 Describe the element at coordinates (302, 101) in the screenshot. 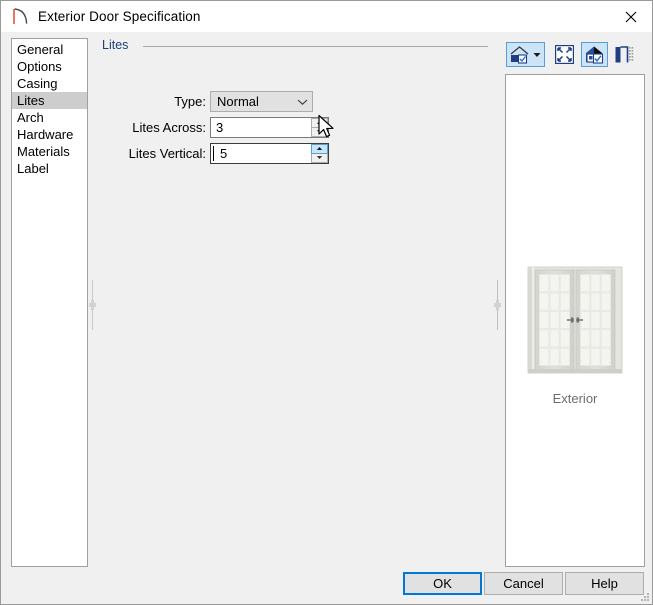

I see `chevron-down-icon` at that location.